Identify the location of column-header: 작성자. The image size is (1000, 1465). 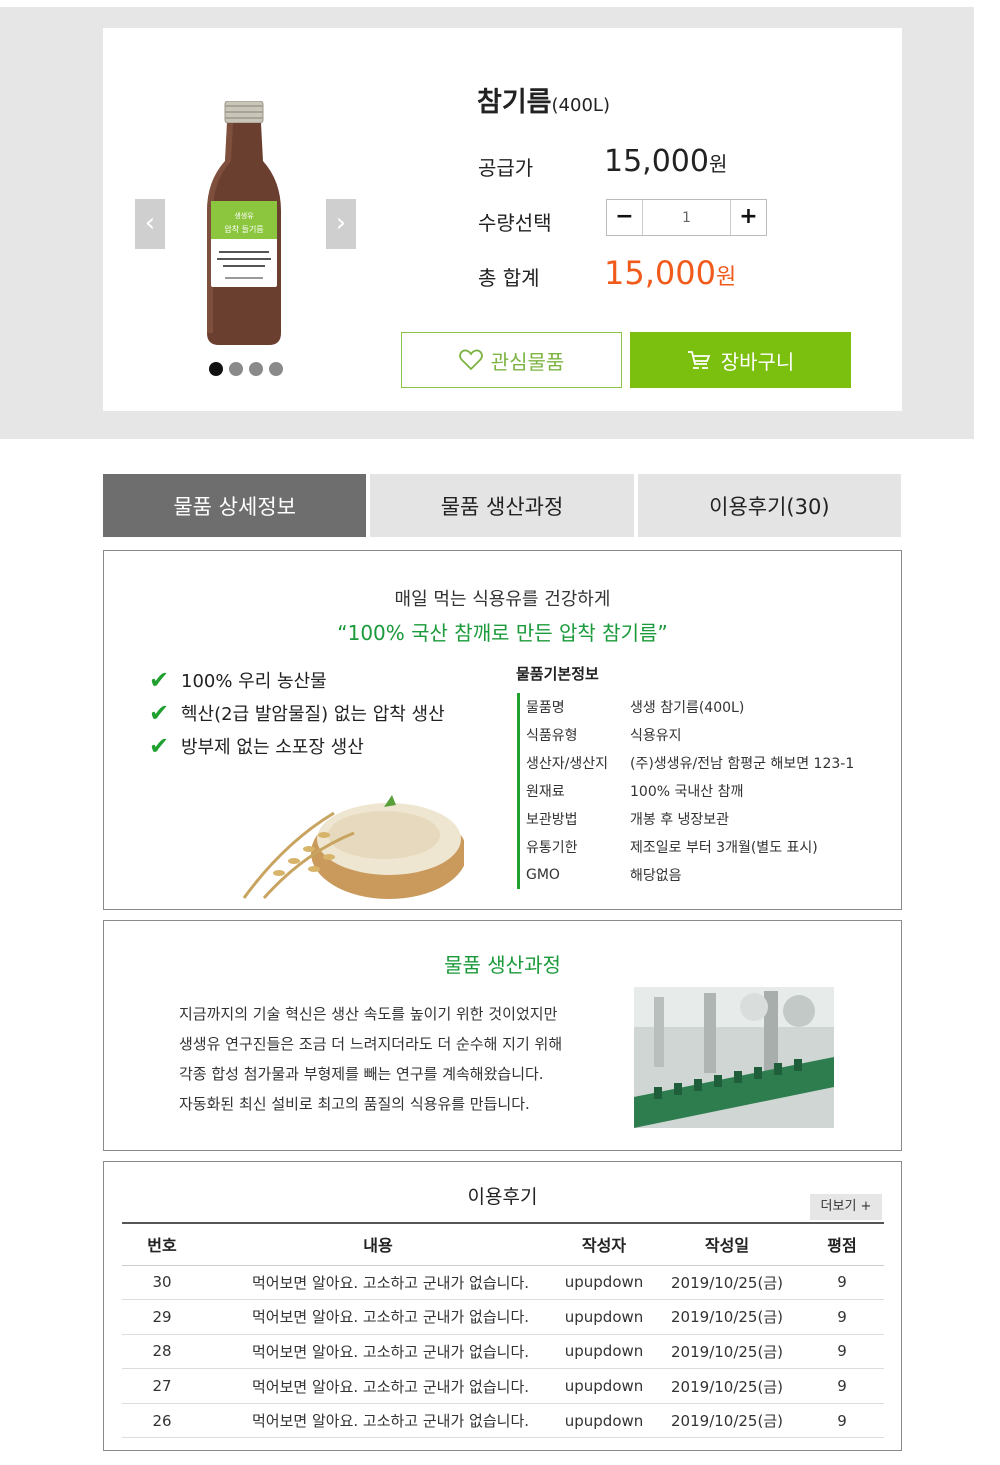
(604, 1244).